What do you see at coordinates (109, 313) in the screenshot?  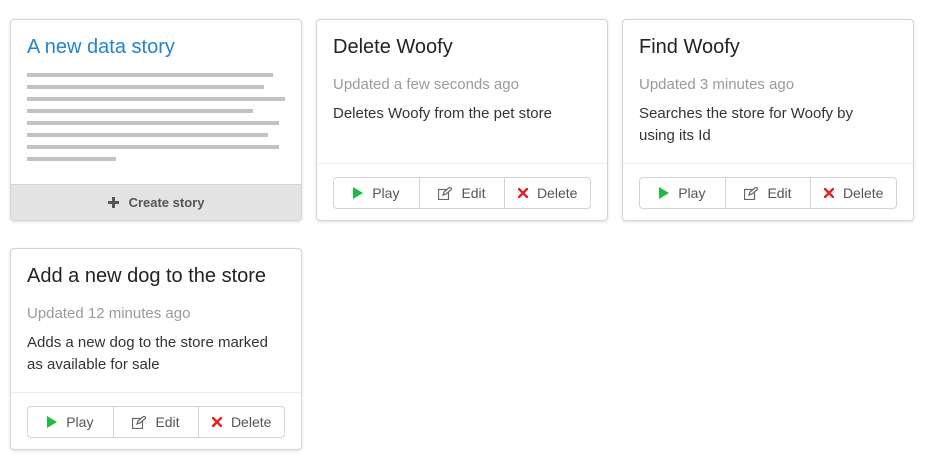 I see `story-updated: Updated 12 minutes ago` at bounding box center [109, 313].